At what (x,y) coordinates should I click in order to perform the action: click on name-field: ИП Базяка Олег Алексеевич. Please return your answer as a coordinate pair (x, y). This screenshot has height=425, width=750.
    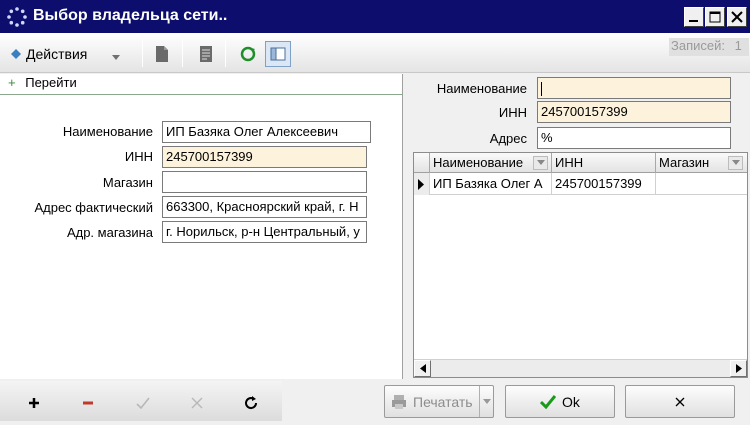
    Looking at the image, I should click on (266, 132).